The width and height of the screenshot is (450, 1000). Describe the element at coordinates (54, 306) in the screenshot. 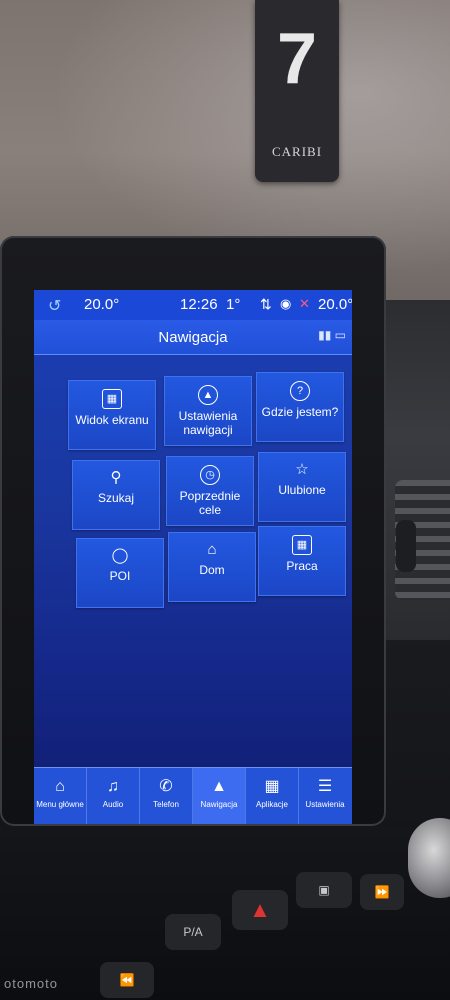

I see `back-arrow-icon: ↺` at that location.